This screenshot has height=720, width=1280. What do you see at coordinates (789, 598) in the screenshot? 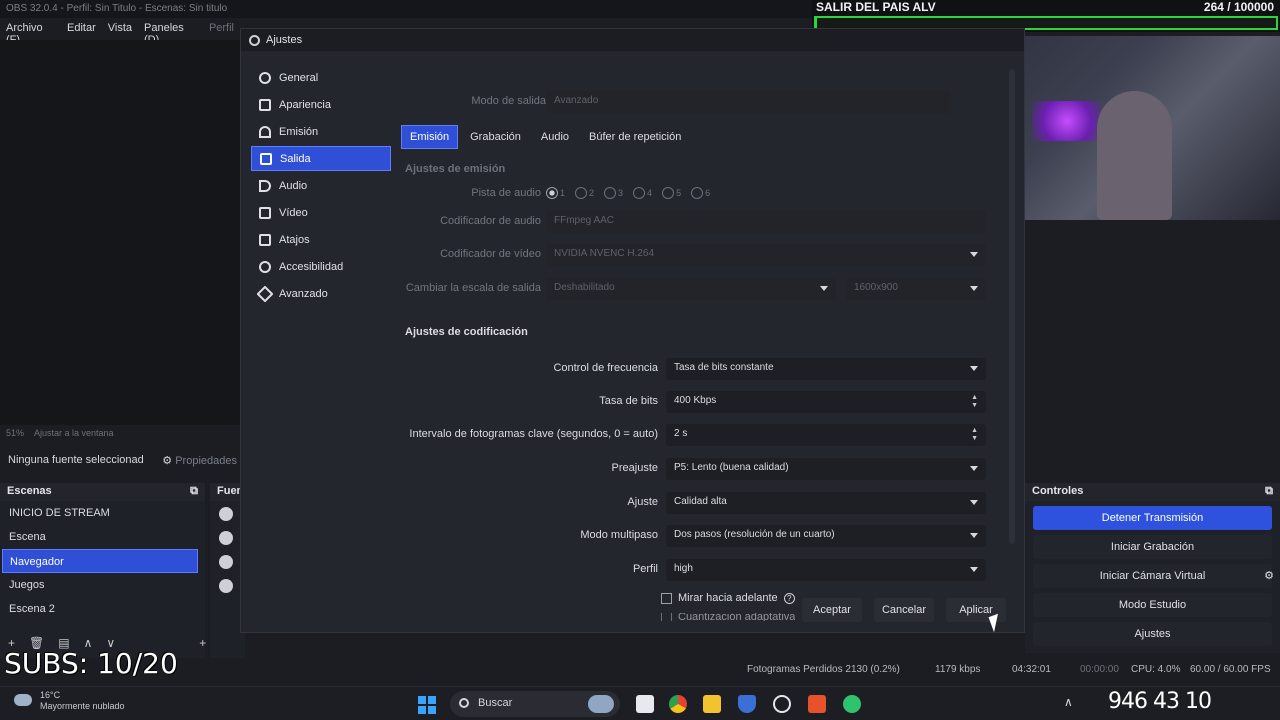
I see `help-icon: ?` at bounding box center [789, 598].